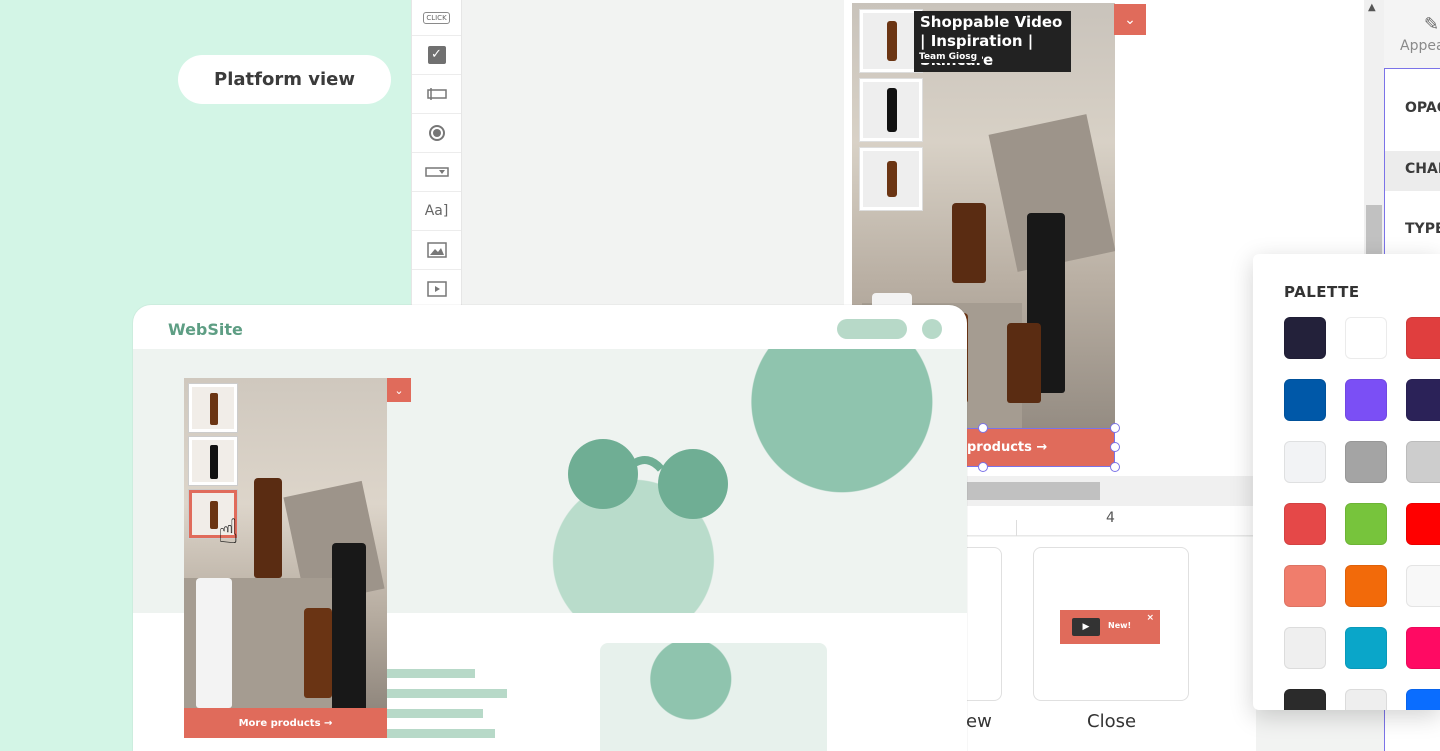  I want to click on tool-radio, so click(436, 133).